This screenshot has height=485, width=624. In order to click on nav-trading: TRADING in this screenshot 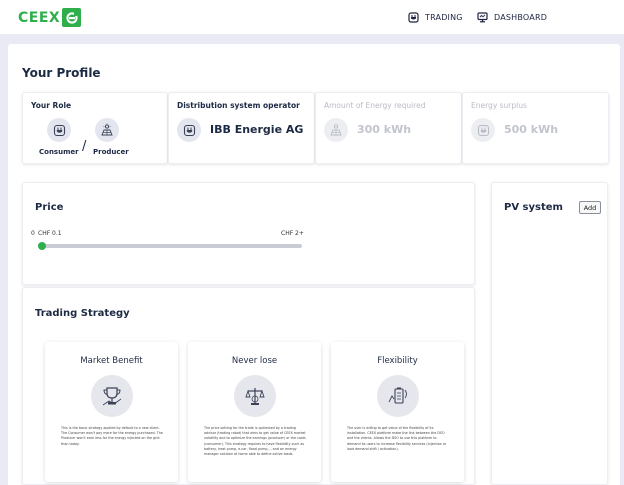, I will do `click(435, 17)`.